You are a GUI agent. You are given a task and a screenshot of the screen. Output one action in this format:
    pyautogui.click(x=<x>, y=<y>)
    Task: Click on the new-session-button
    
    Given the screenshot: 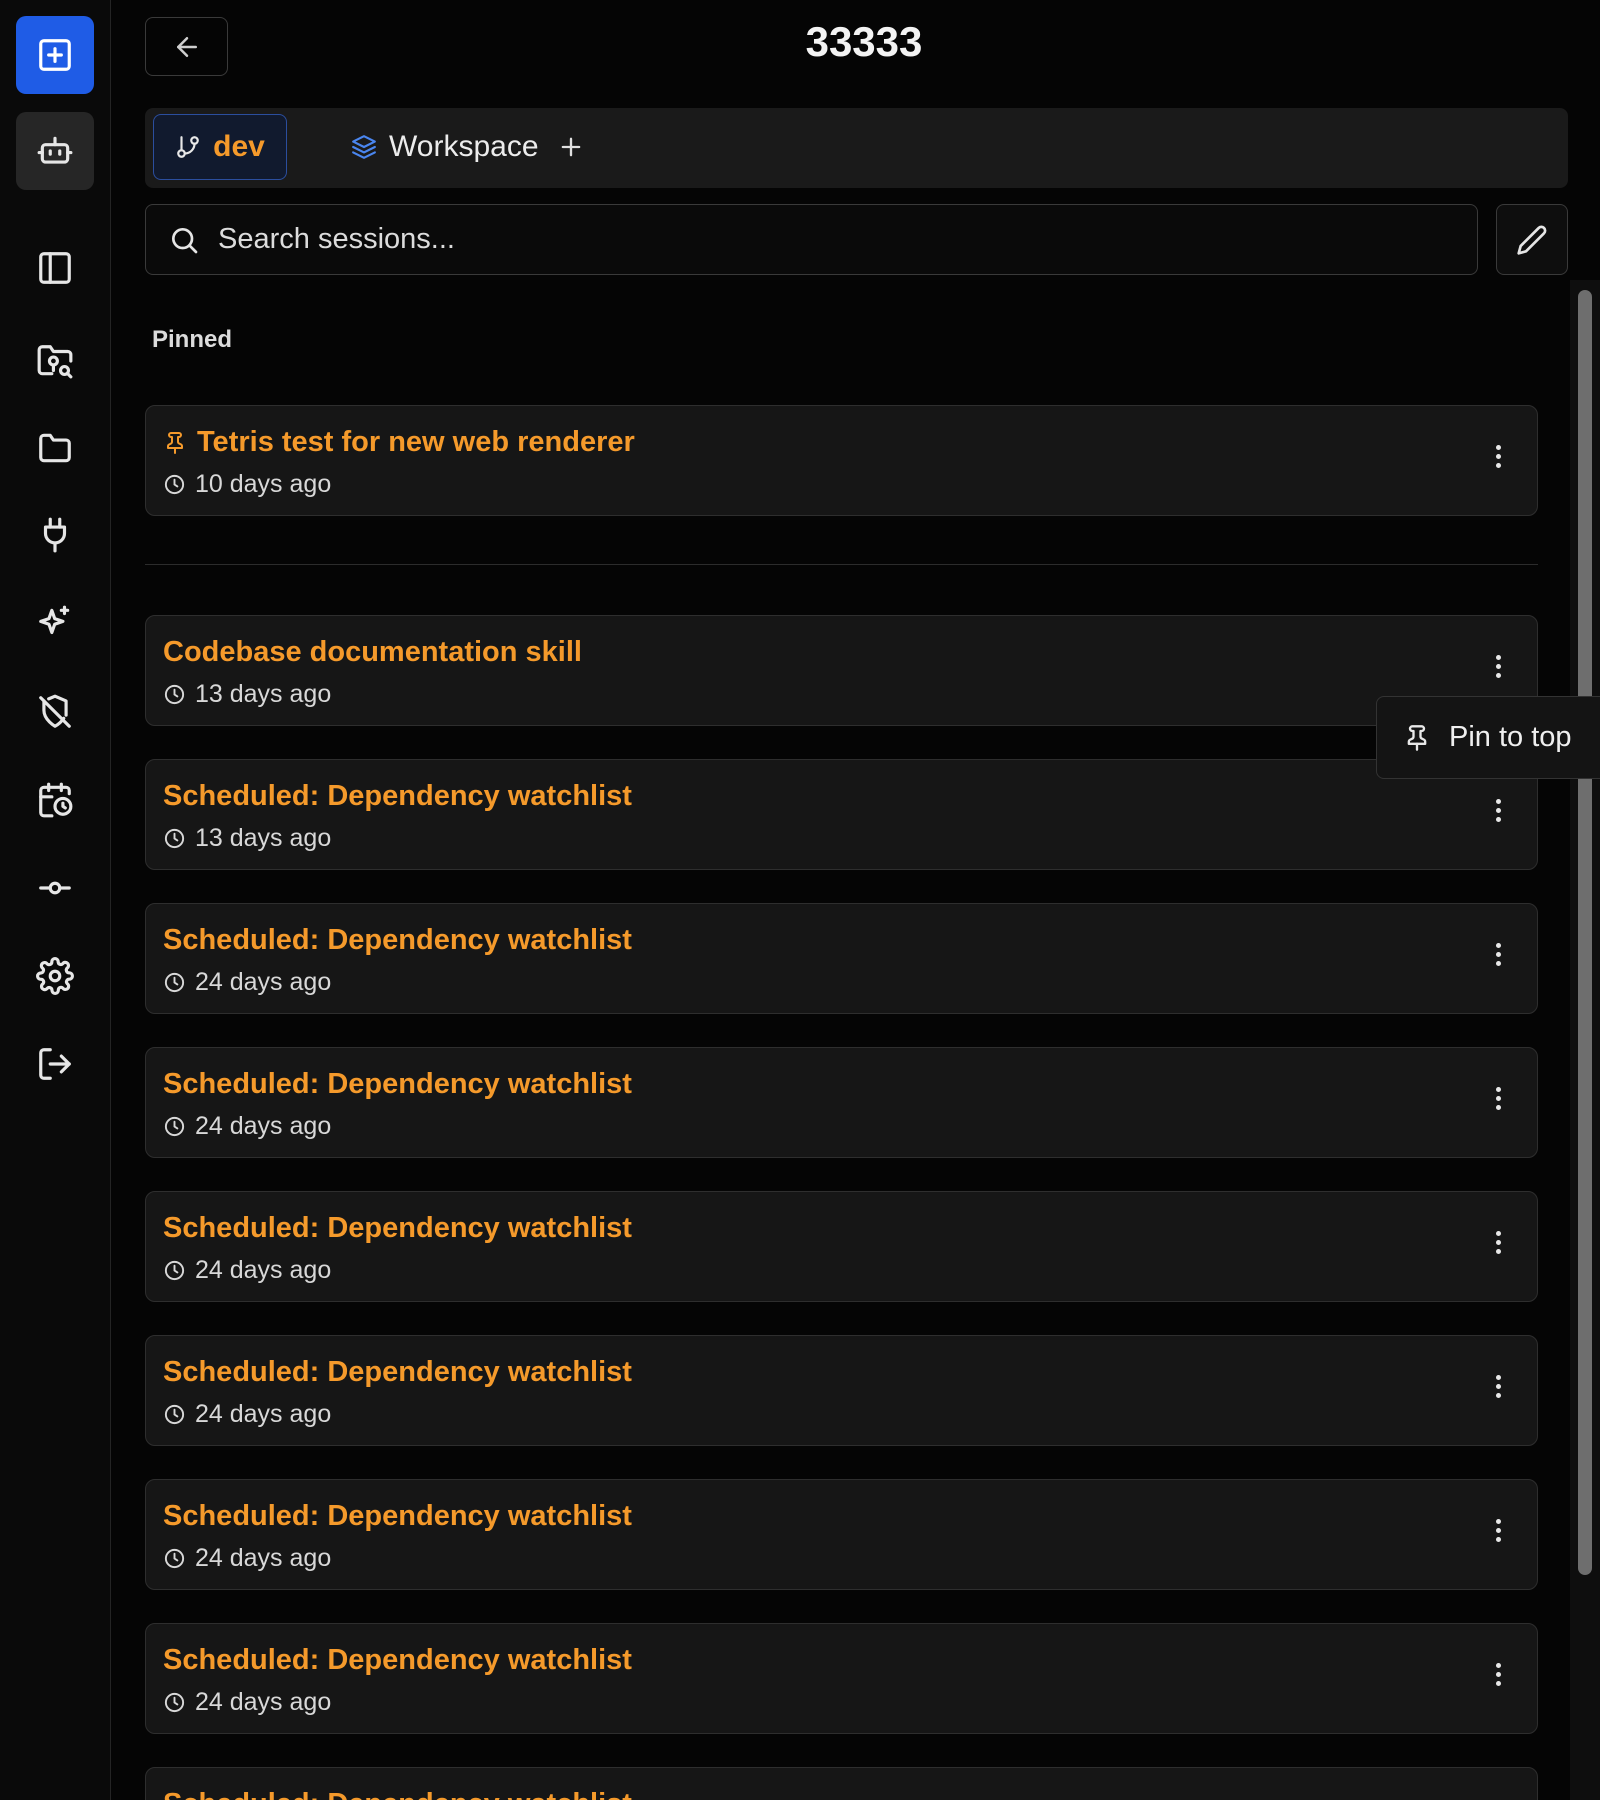 What is the action you would take?
    pyautogui.click(x=55, y=55)
    